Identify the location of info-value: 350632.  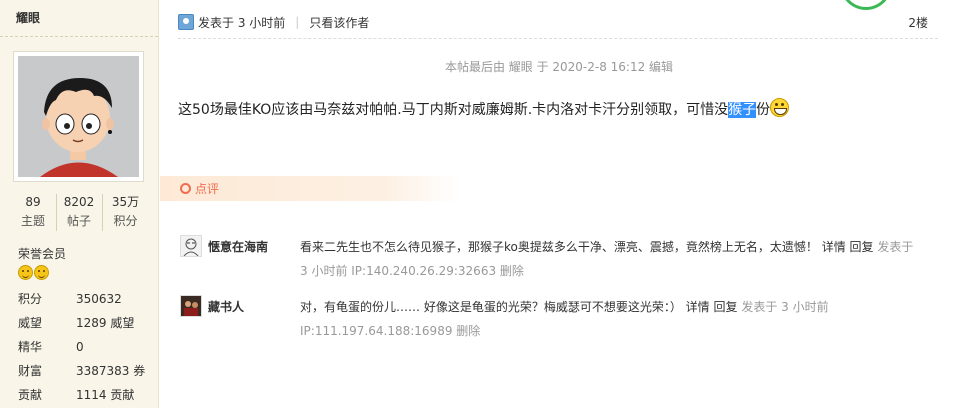
(99, 299).